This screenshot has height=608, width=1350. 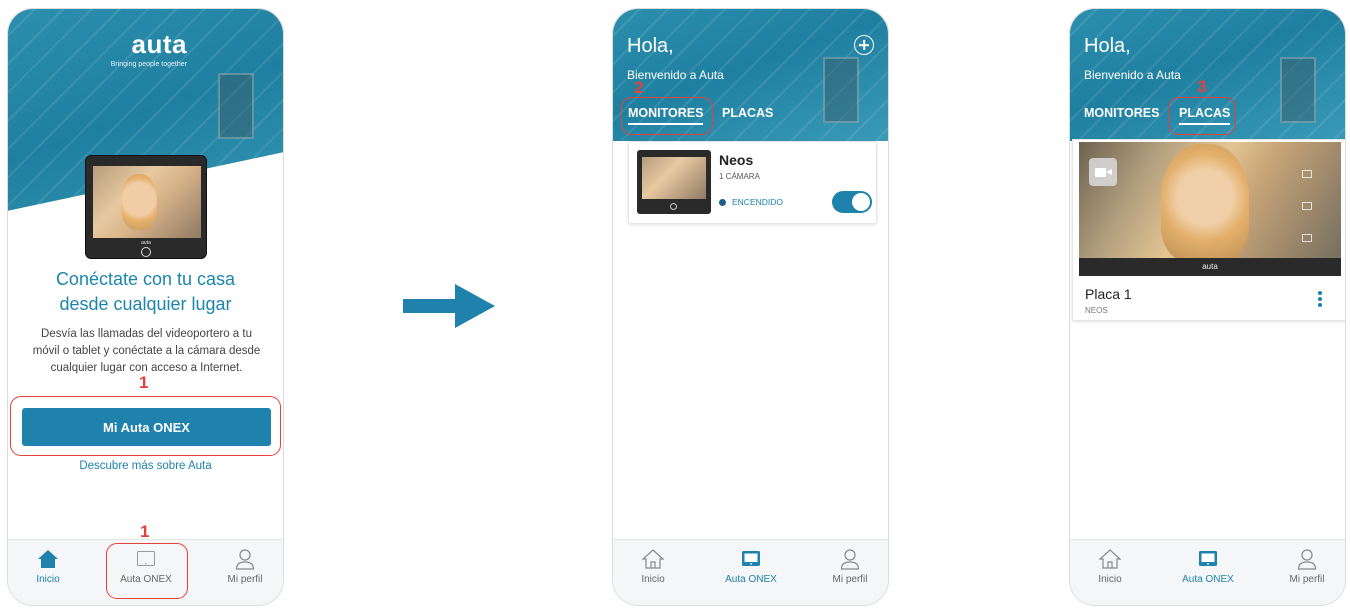 I want to click on step-marker-1-top: 1, so click(x=144, y=382).